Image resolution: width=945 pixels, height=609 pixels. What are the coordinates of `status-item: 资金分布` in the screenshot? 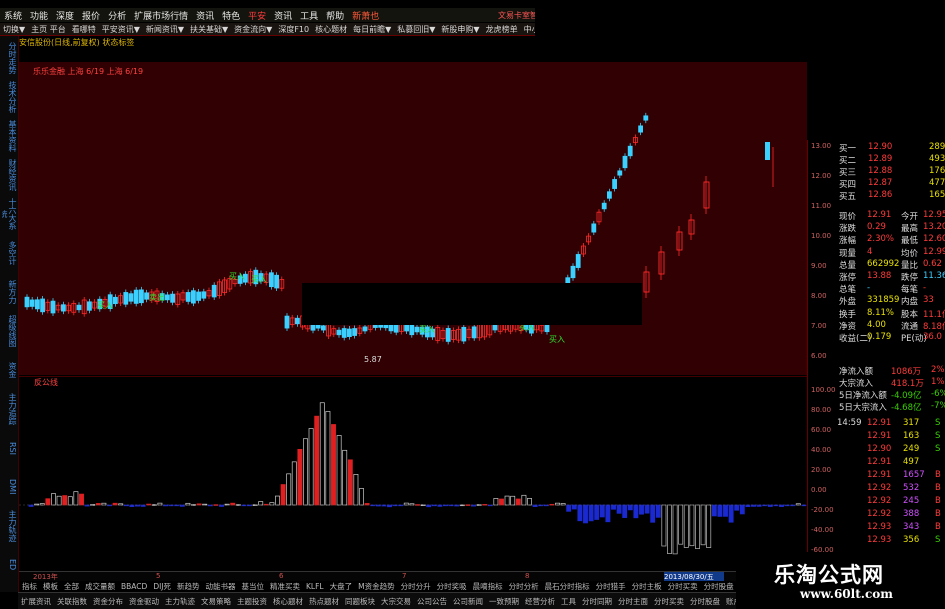 It's located at (108, 601).